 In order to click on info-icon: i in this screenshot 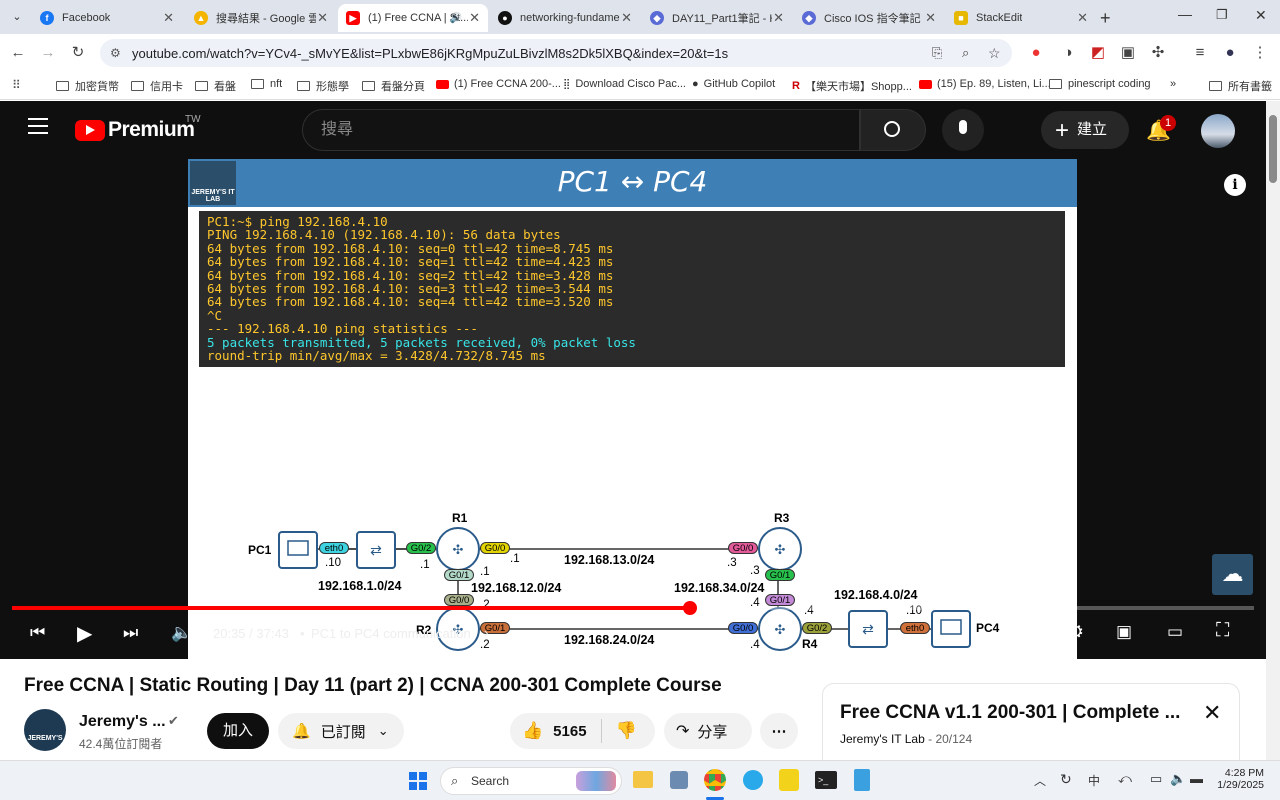, I will do `click(1235, 185)`.